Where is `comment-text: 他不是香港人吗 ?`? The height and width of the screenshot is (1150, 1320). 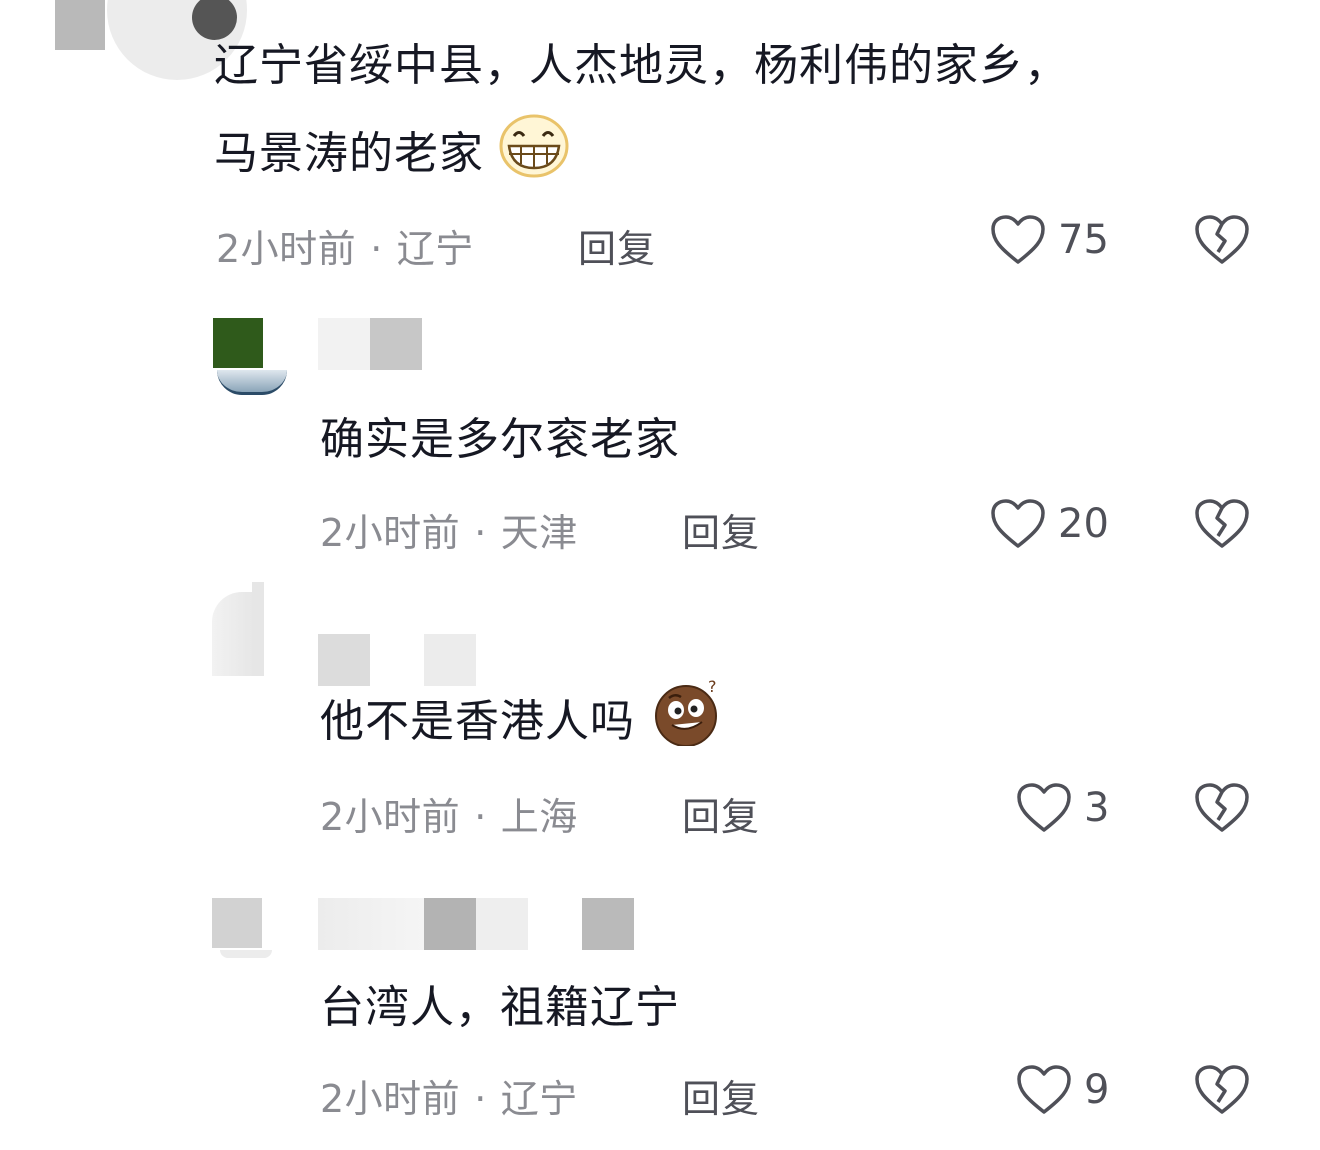
comment-text: 他不是香港人吗 ? is located at coordinates (522, 726).